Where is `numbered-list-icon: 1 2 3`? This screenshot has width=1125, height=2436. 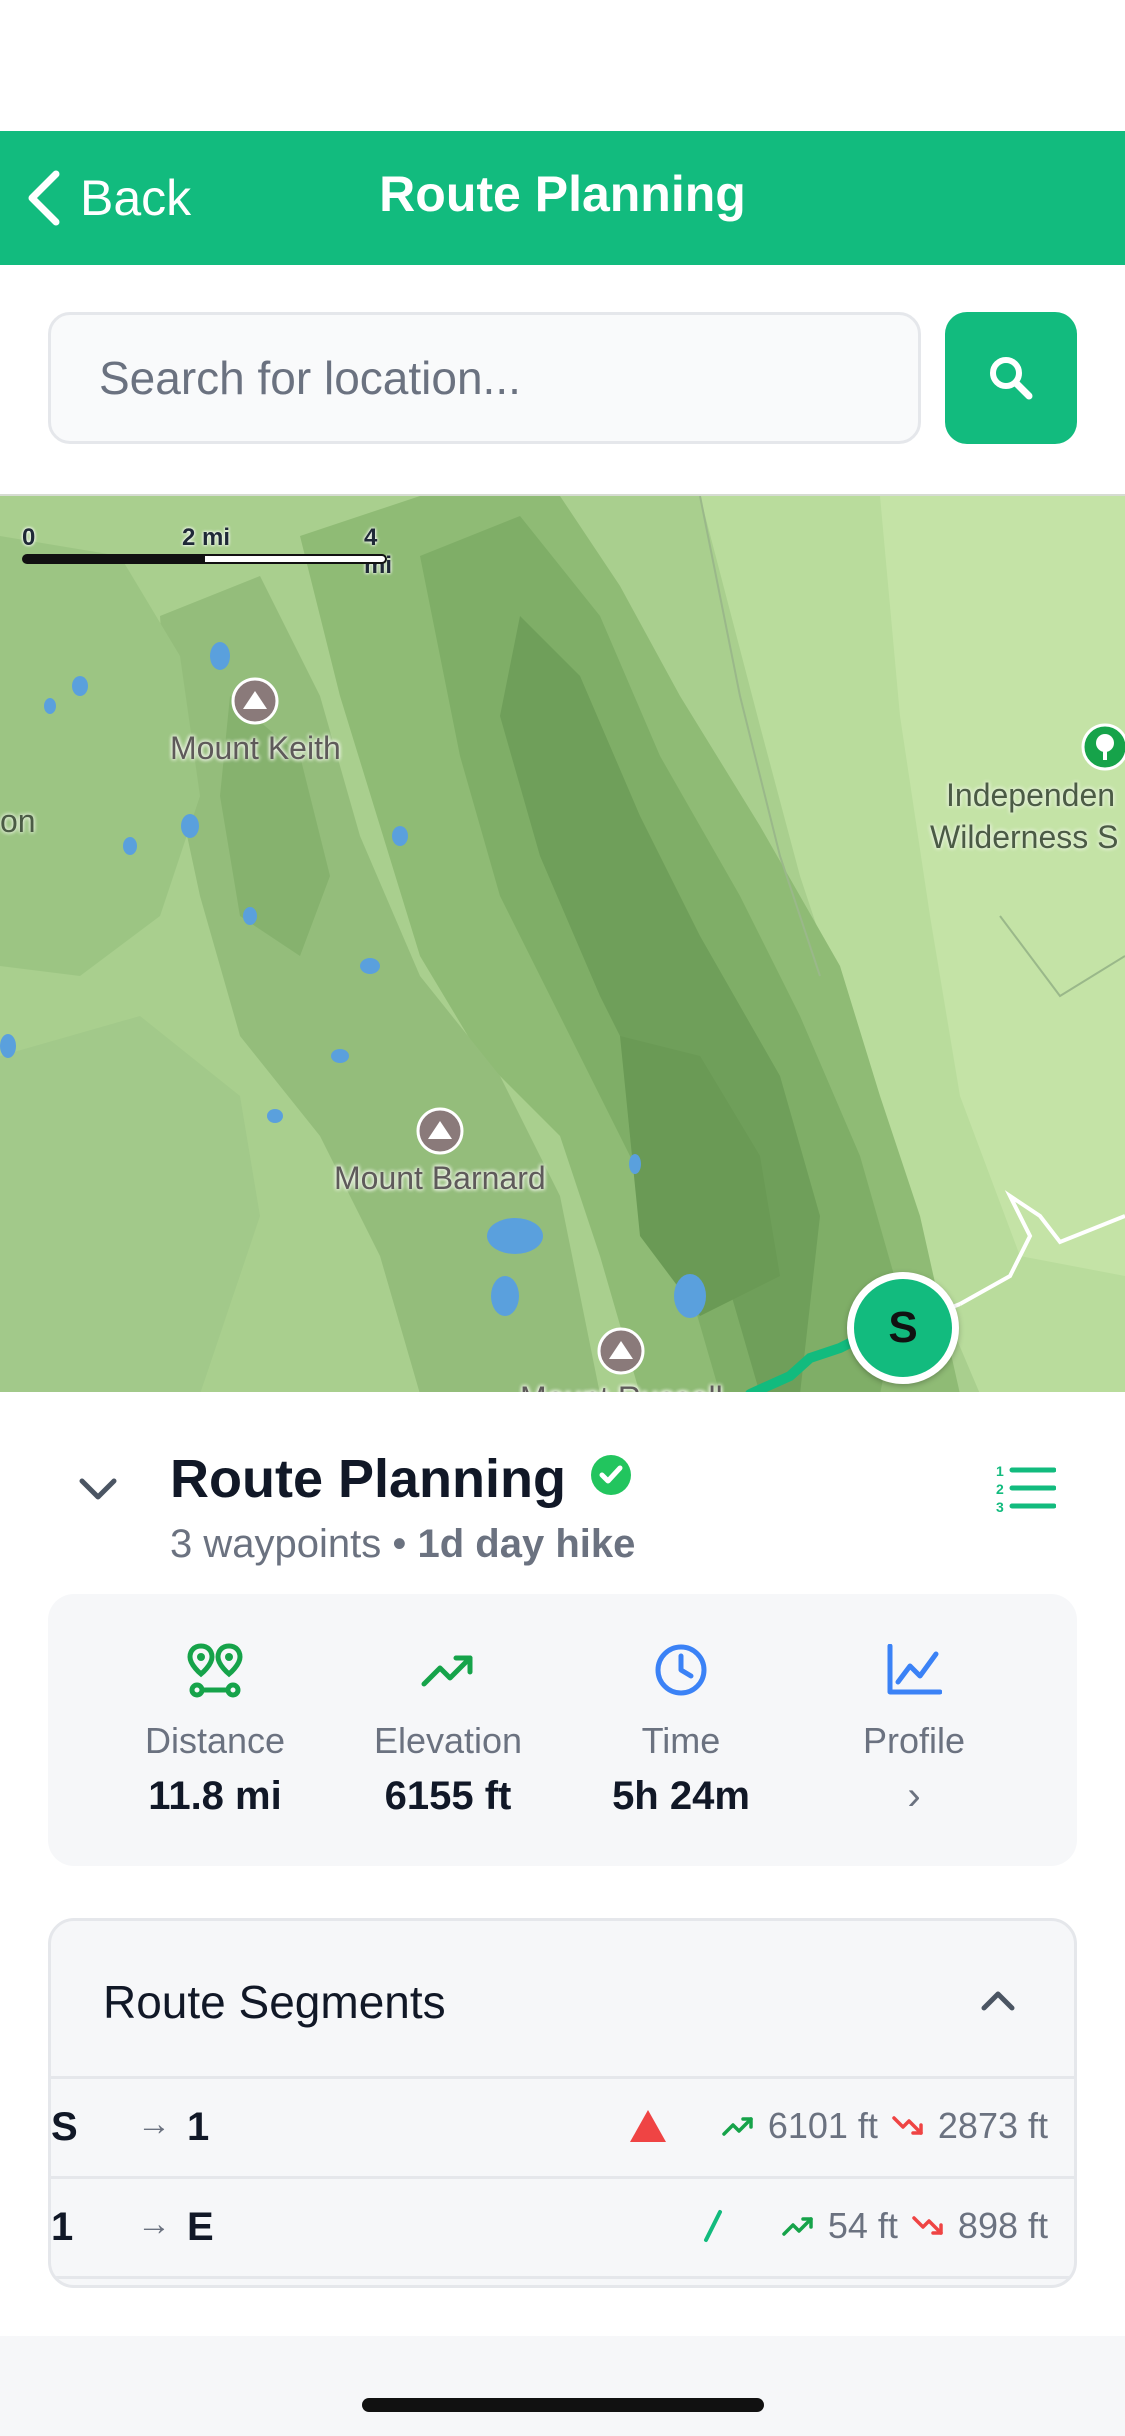 numbered-list-icon: 1 2 3 is located at coordinates (1026, 1488).